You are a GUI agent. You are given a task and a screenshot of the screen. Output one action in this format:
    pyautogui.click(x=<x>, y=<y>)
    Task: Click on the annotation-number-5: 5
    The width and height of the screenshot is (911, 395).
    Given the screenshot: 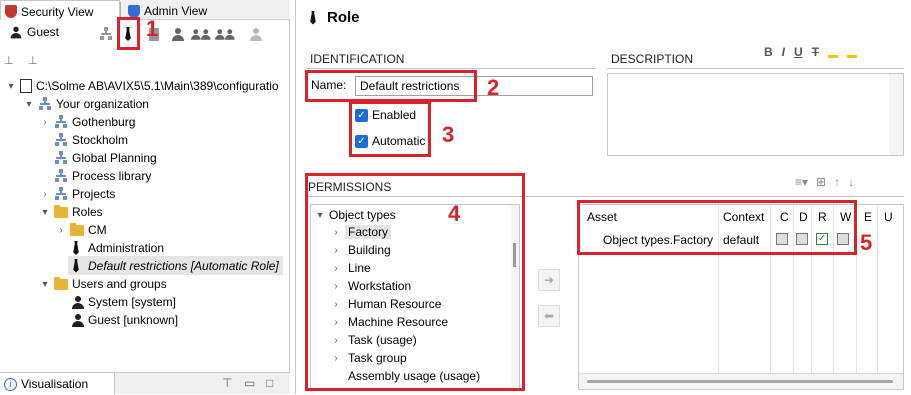 What is the action you would take?
    pyautogui.click(x=866, y=242)
    